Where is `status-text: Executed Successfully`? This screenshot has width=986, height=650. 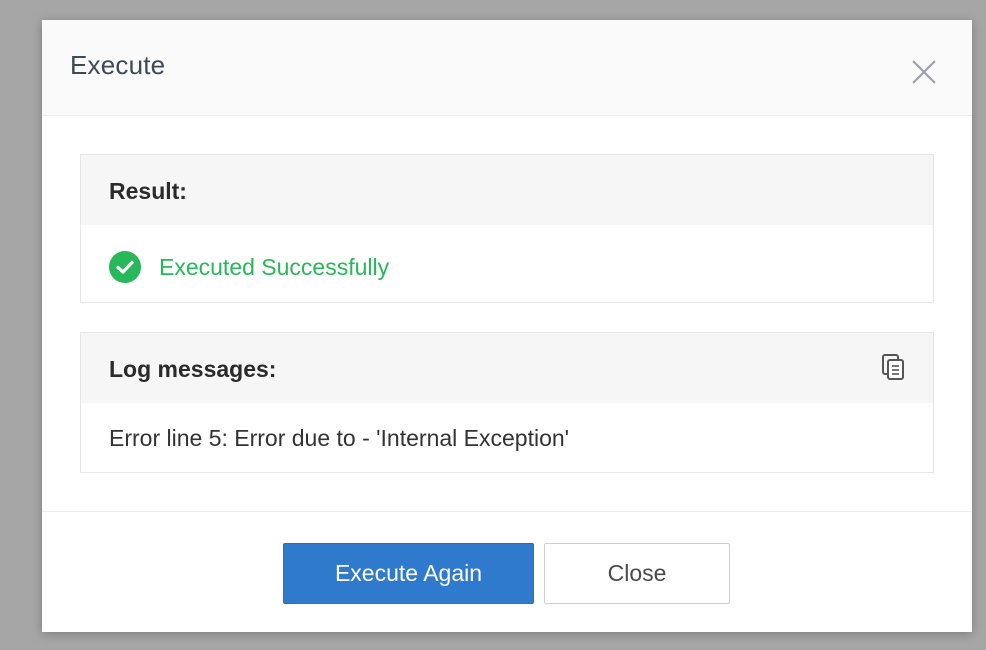
status-text: Executed Successfully is located at coordinates (274, 266).